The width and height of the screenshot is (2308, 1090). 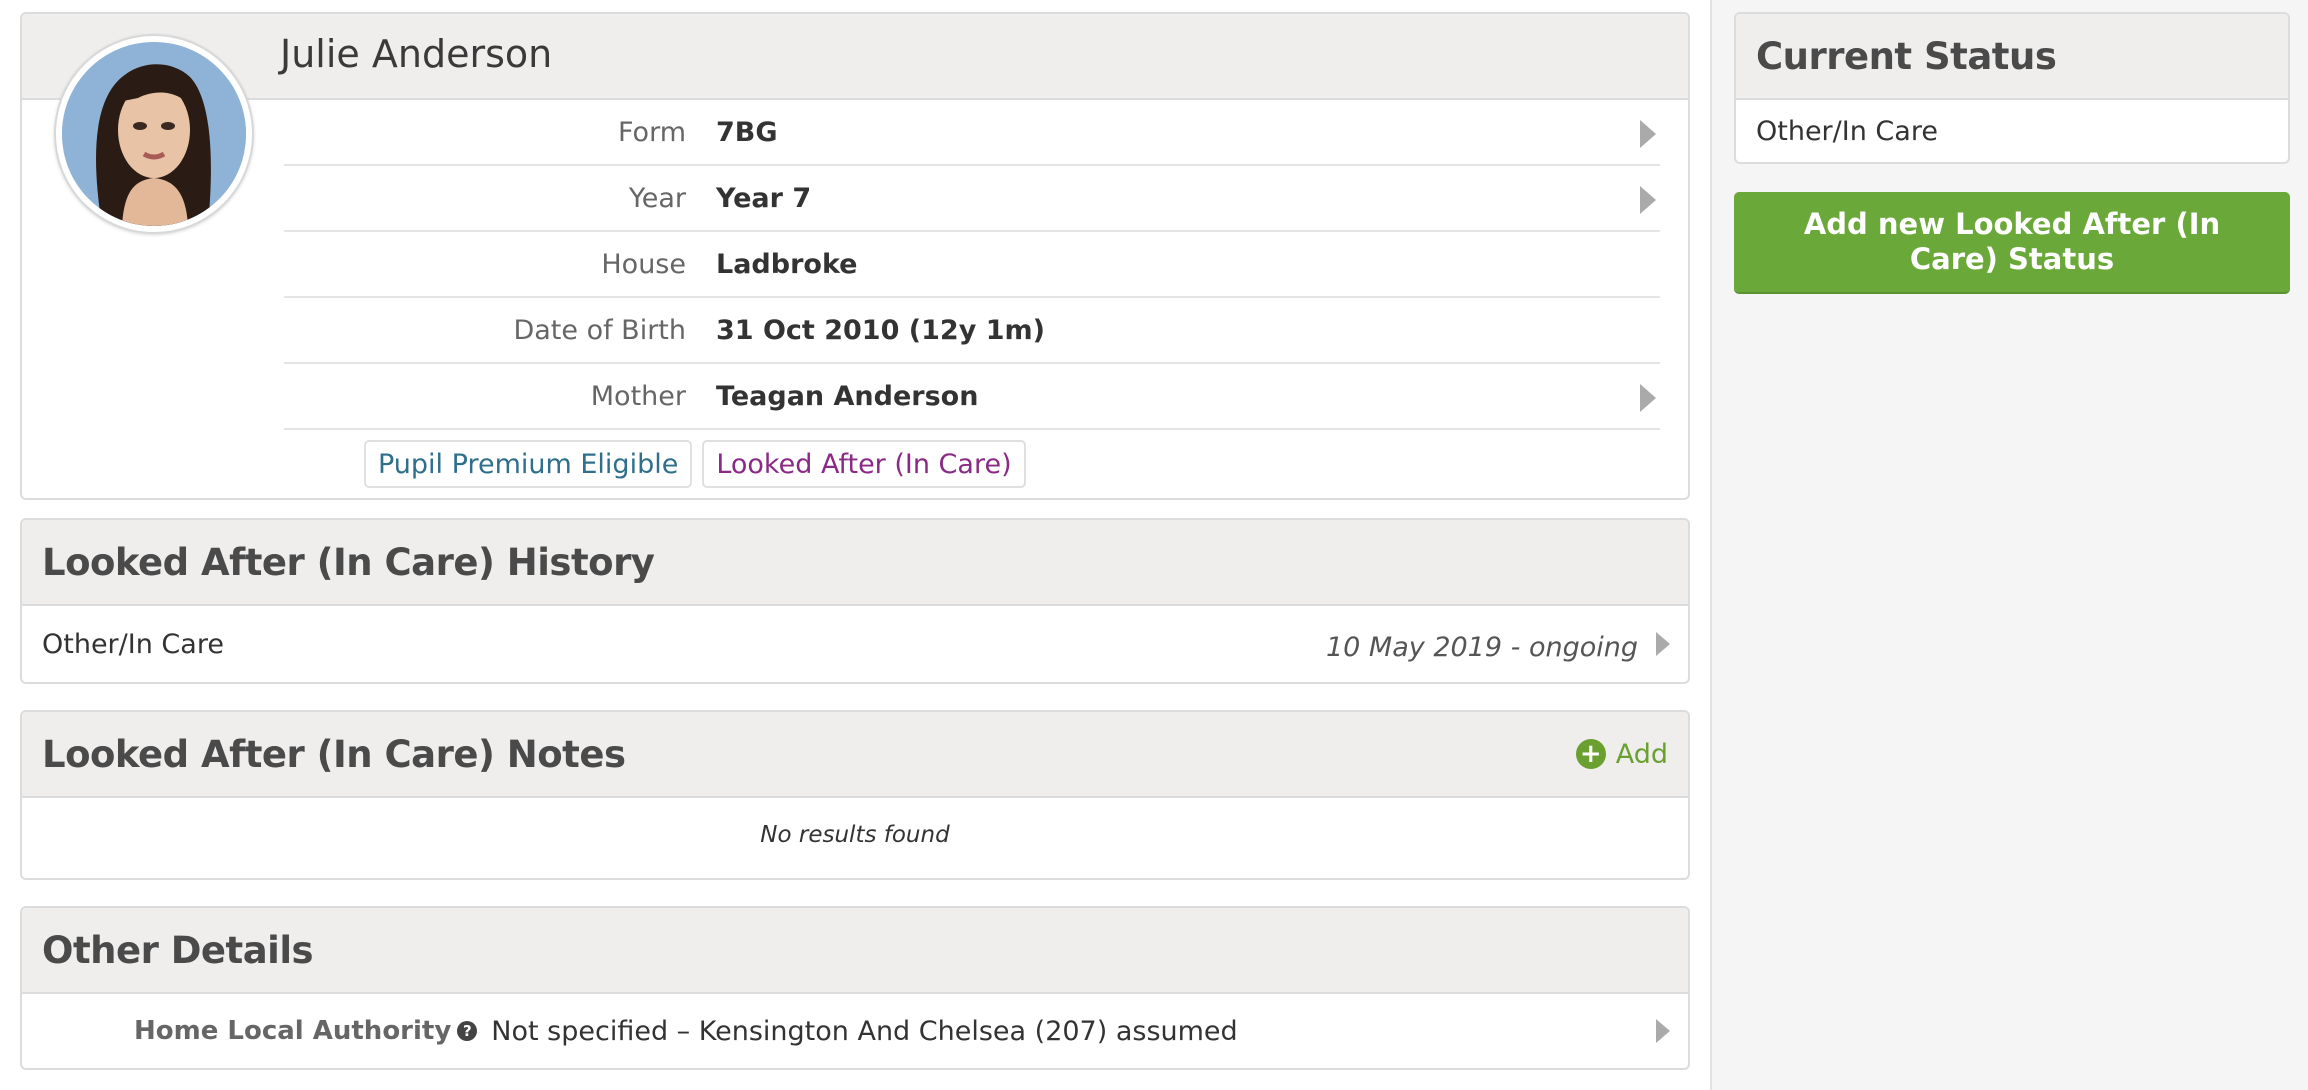 I want to click on tag-looked-after: Looked After (In Care), so click(x=864, y=464).